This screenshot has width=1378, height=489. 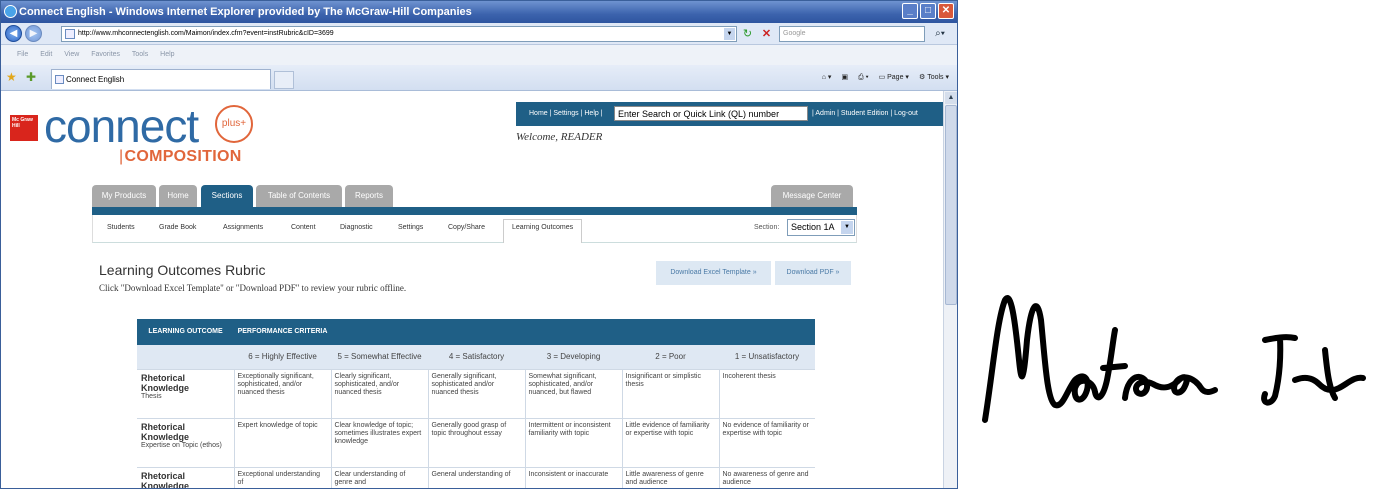 I want to click on level-2: 2 = Poor, so click(x=670, y=357).